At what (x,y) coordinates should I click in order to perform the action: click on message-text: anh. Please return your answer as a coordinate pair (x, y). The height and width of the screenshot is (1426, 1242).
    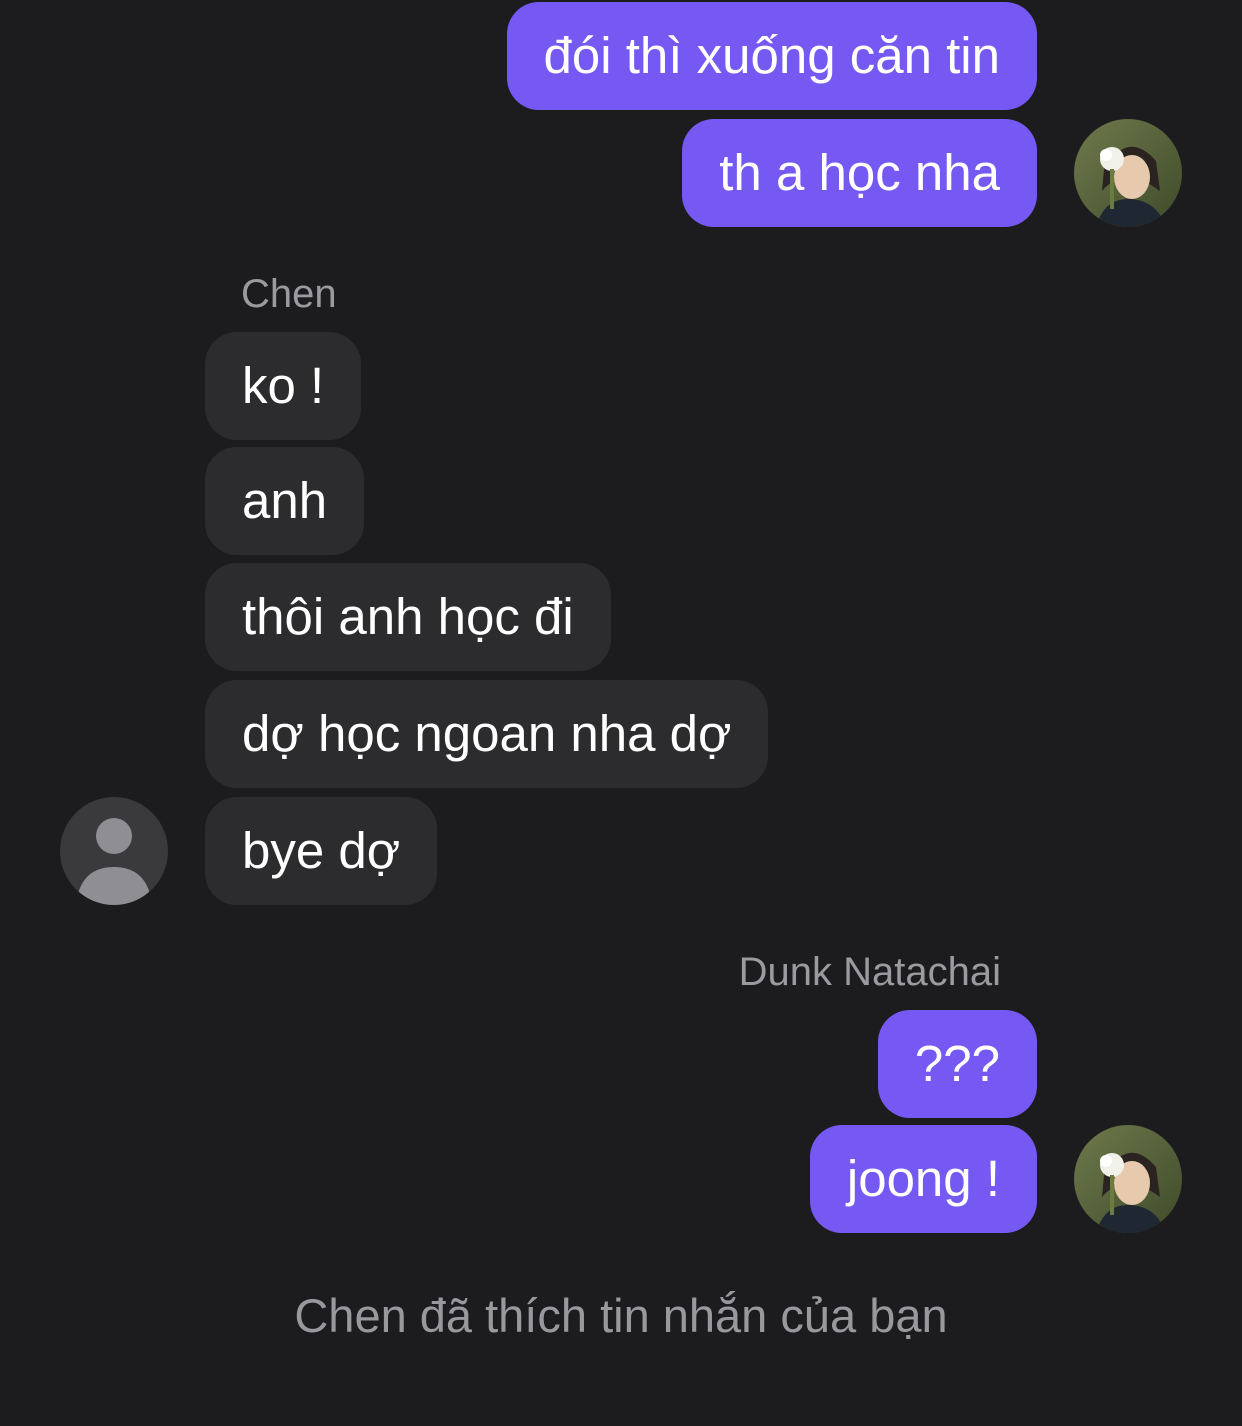
    Looking at the image, I should click on (285, 500).